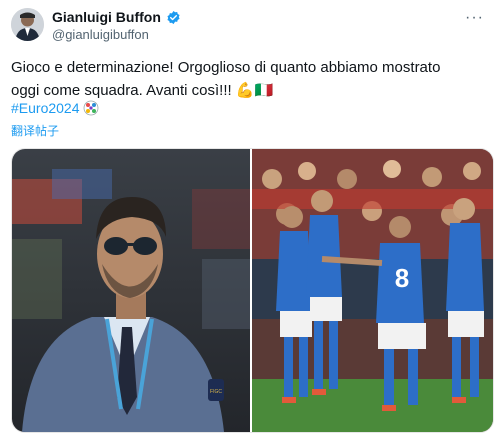 The width and height of the screenshot is (500, 440). Describe the element at coordinates (106, 17) in the screenshot. I see `author-name: Gianluigi Buffon` at that location.